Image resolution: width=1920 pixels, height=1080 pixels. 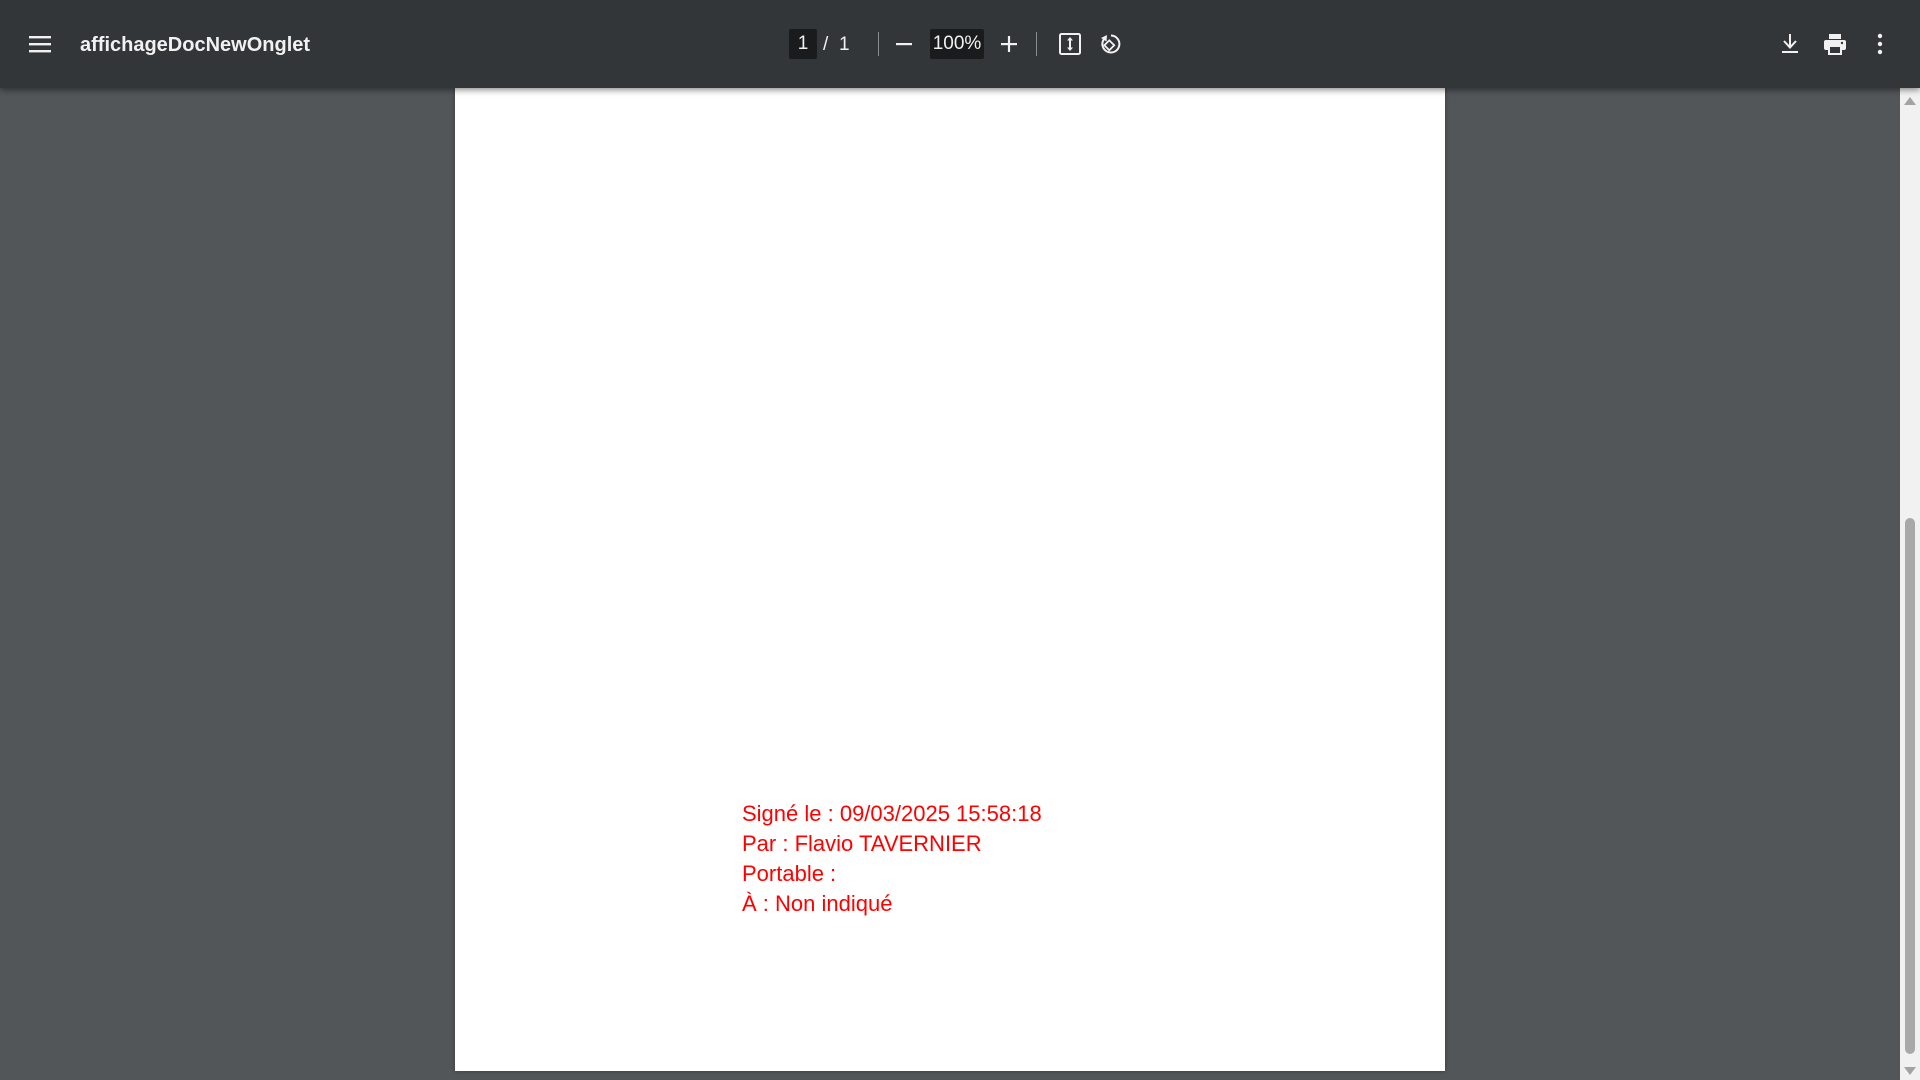 I want to click on zoom-in-button, so click(x=1009, y=44).